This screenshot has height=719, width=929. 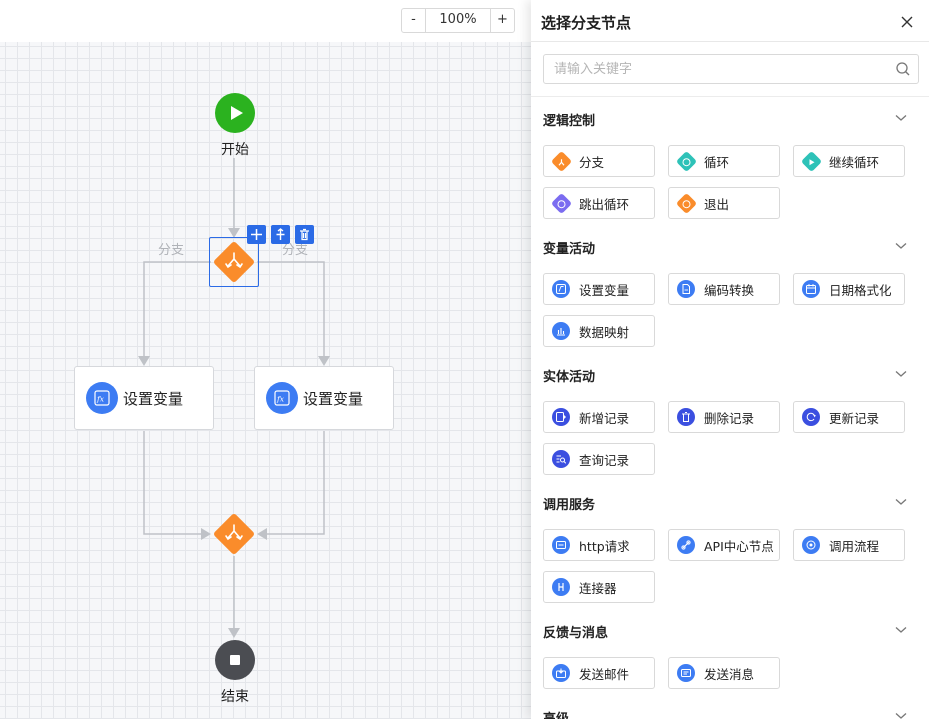 What do you see at coordinates (724, 673) in the screenshot?
I see `node-item-send-message: 发送消息` at bounding box center [724, 673].